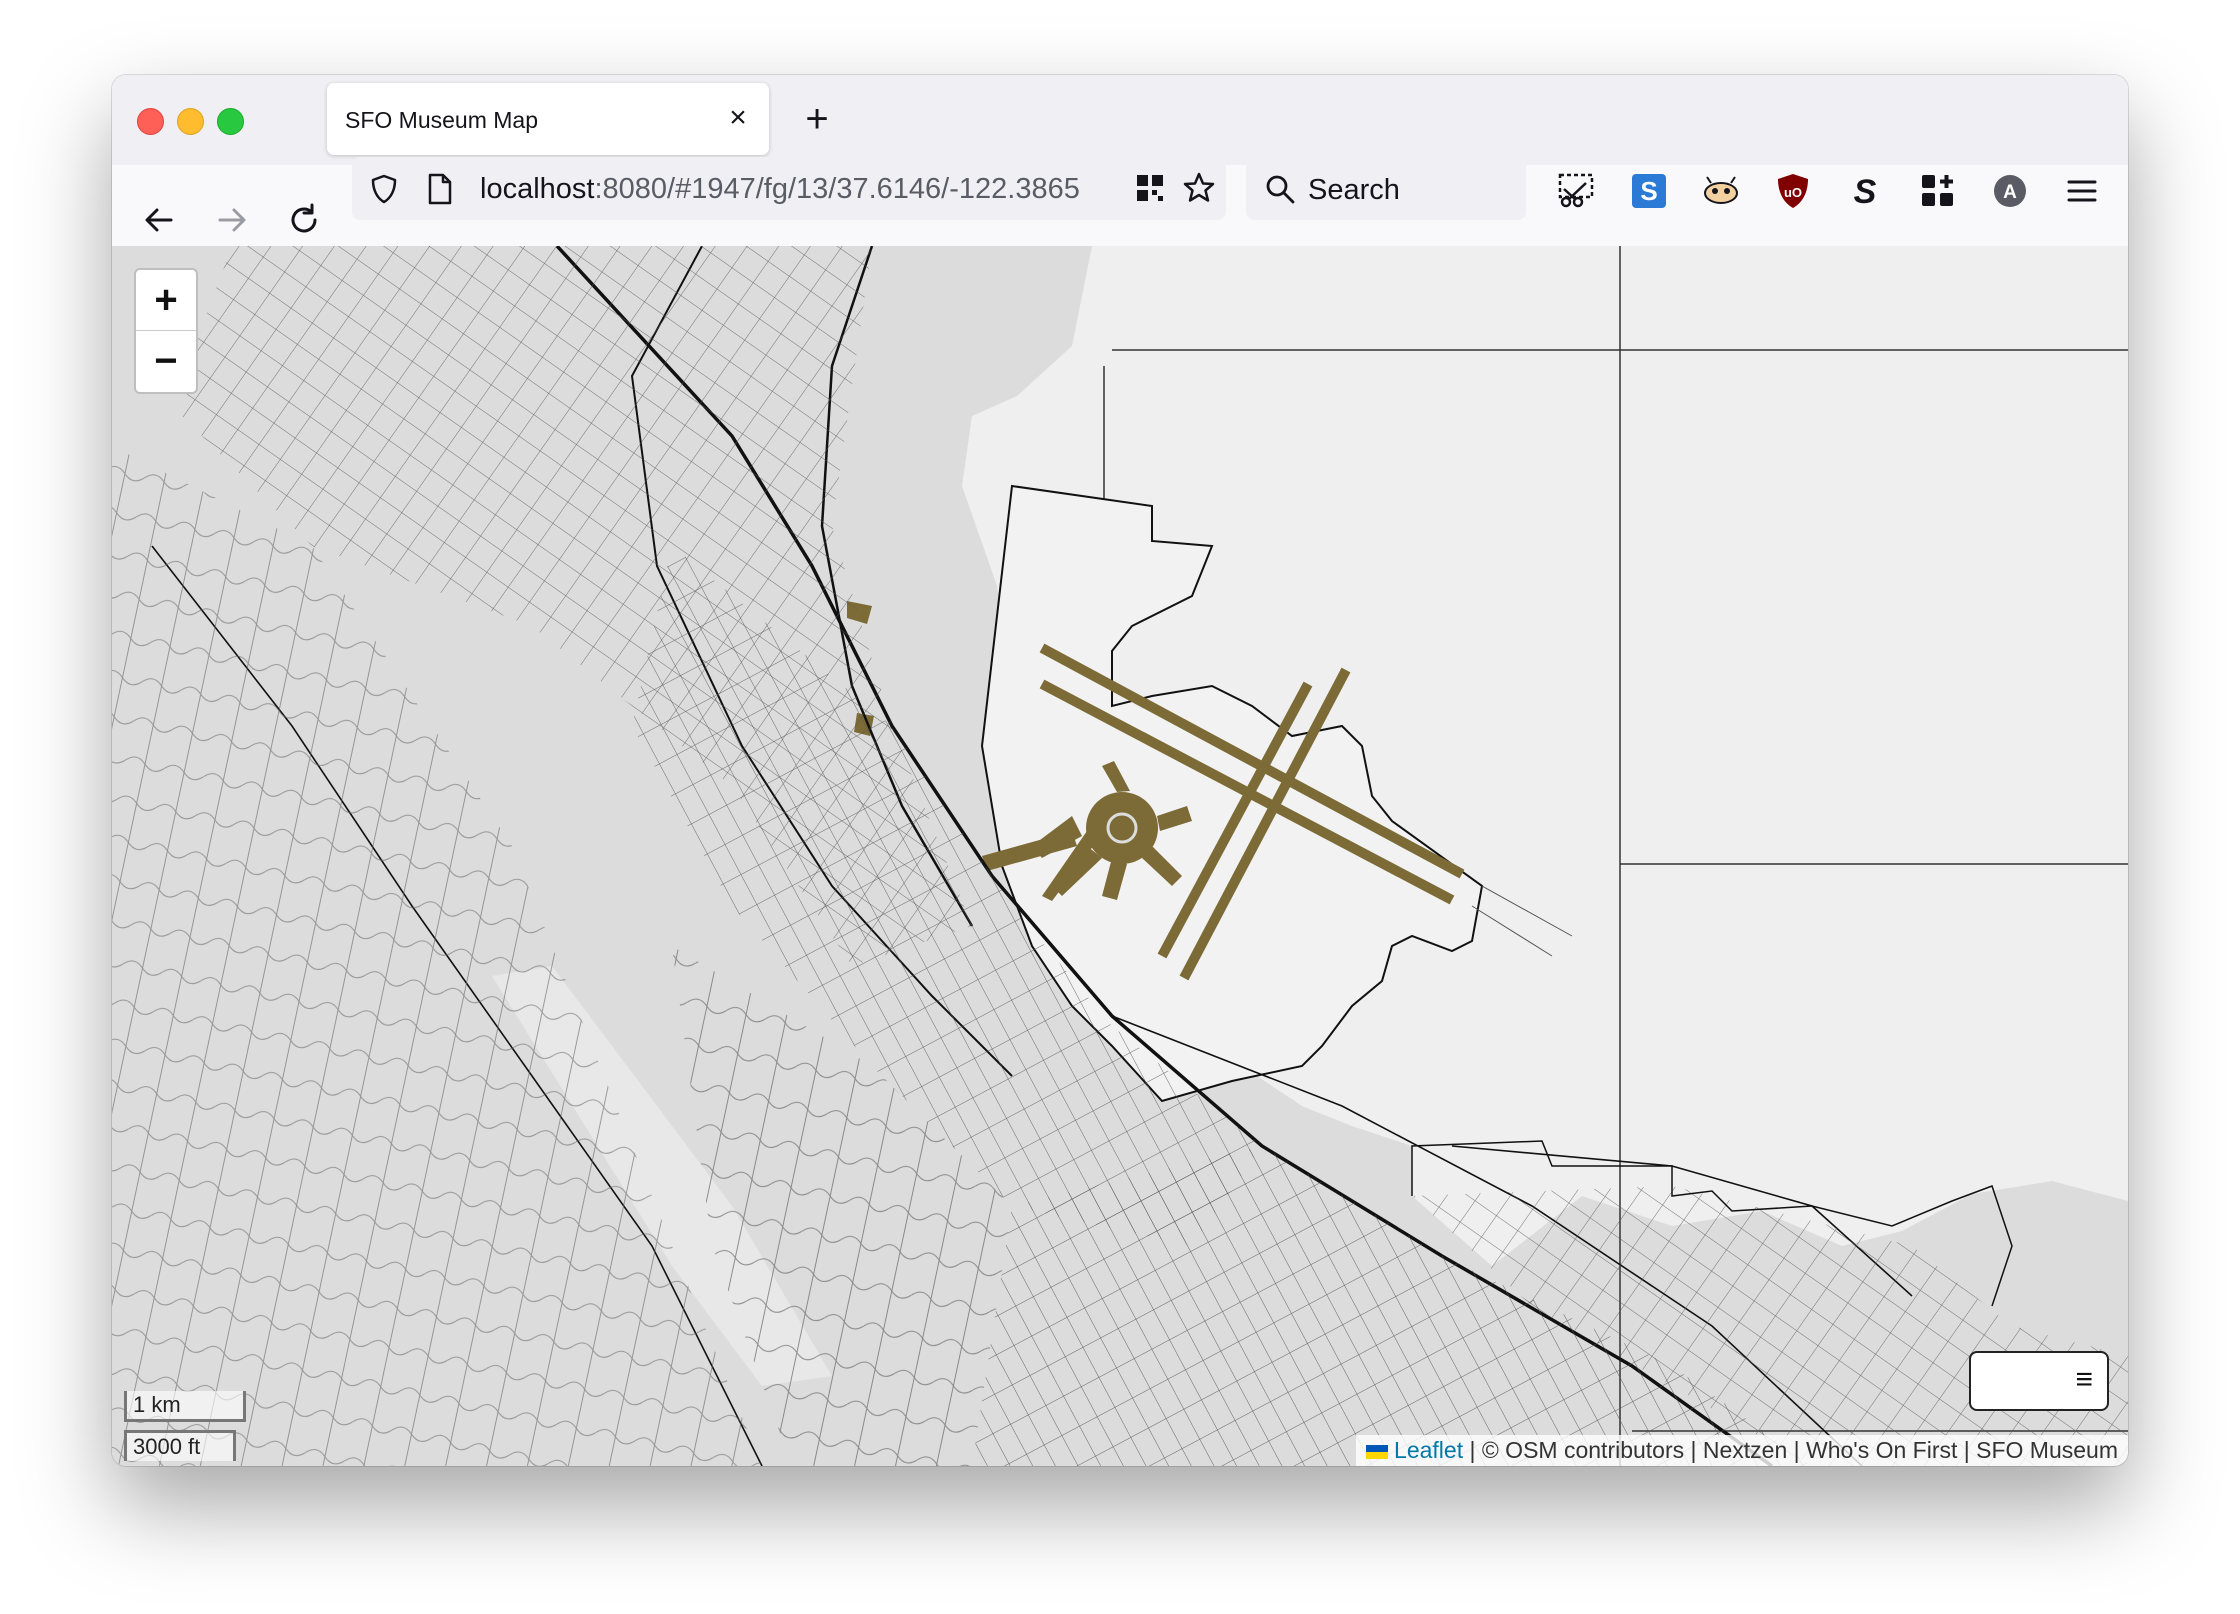  I want to click on forward-arrow-icon, so click(232, 220).